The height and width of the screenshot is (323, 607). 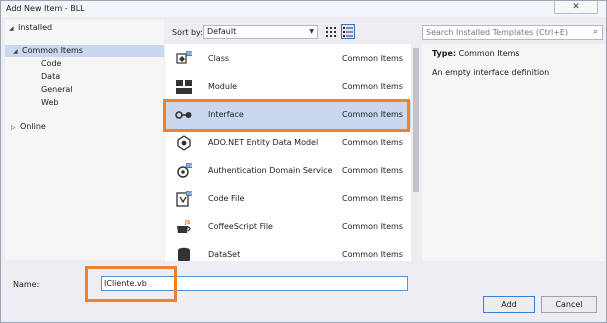 I want to click on template-row-dataset: DataSet Common Items, so click(x=288, y=251).